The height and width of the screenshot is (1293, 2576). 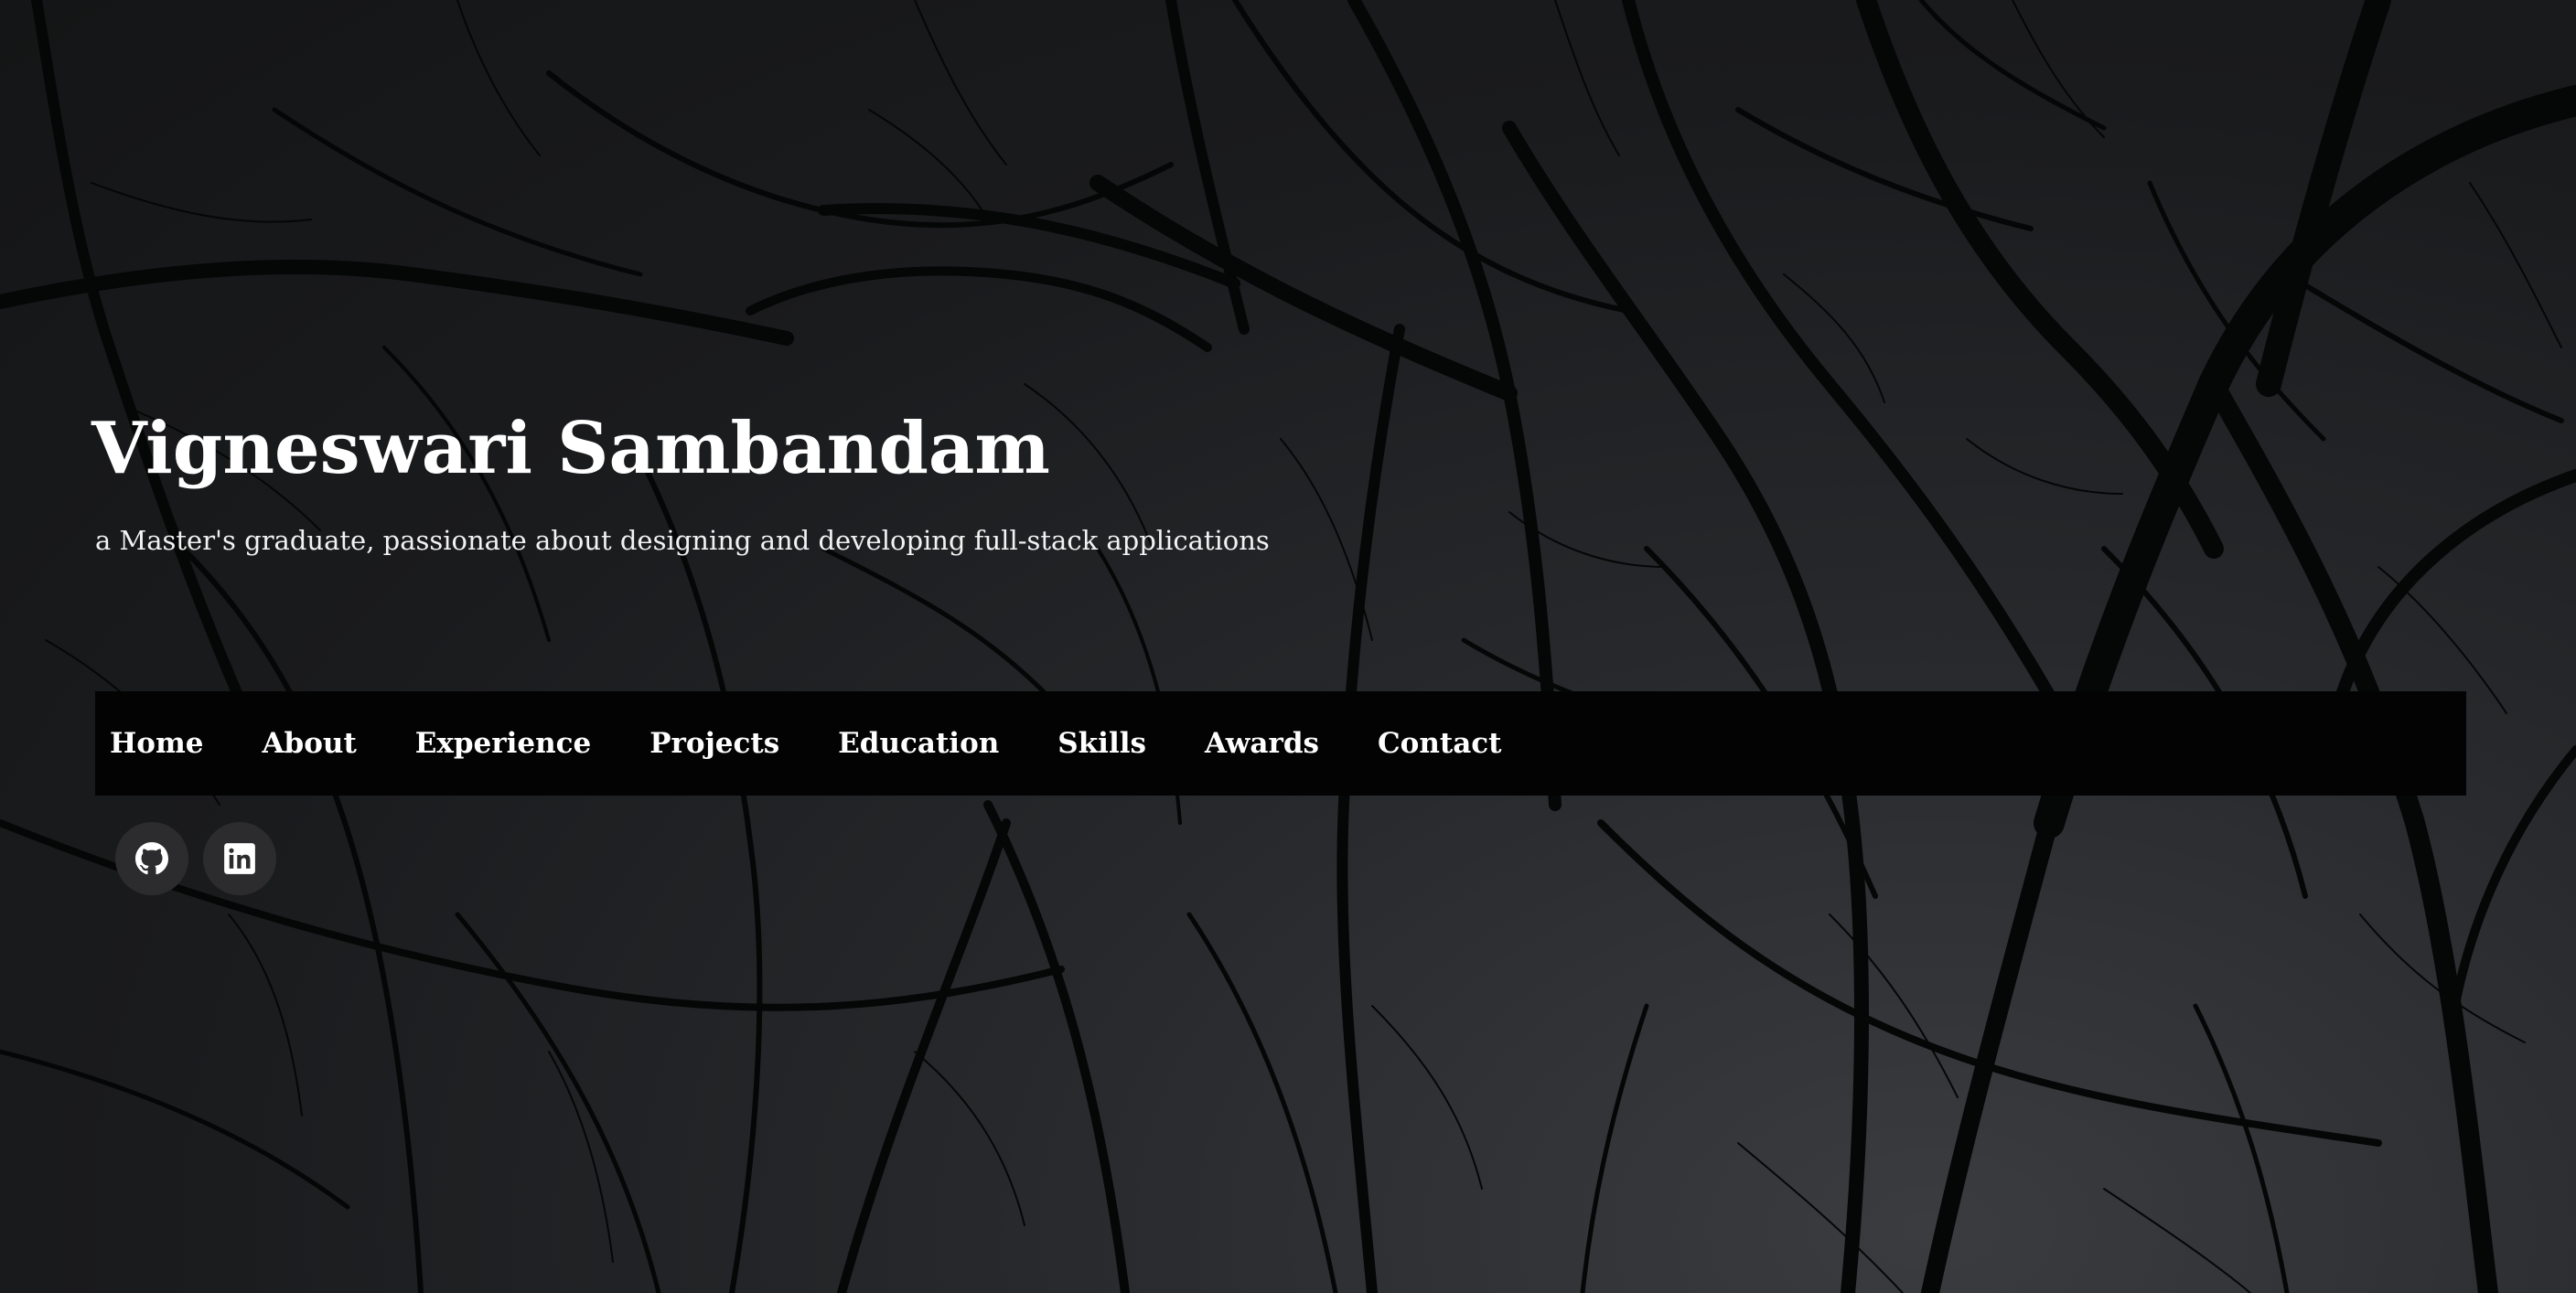 I want to click on linkedin-button, so click(x=240, y=858).